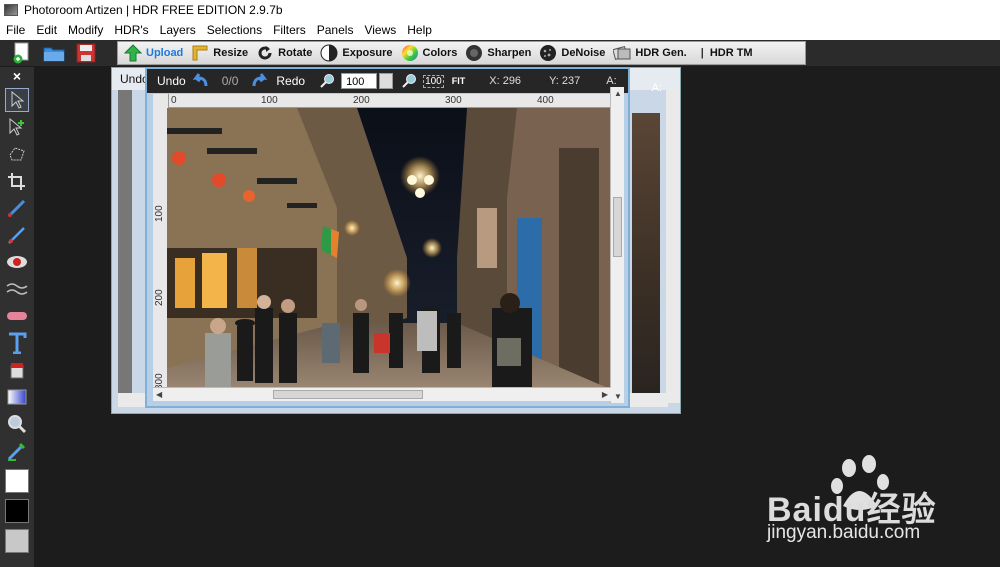  Describe the element at coordinates (234, 30) in the screenshot. I see `menu-selections: Selections` at that location.